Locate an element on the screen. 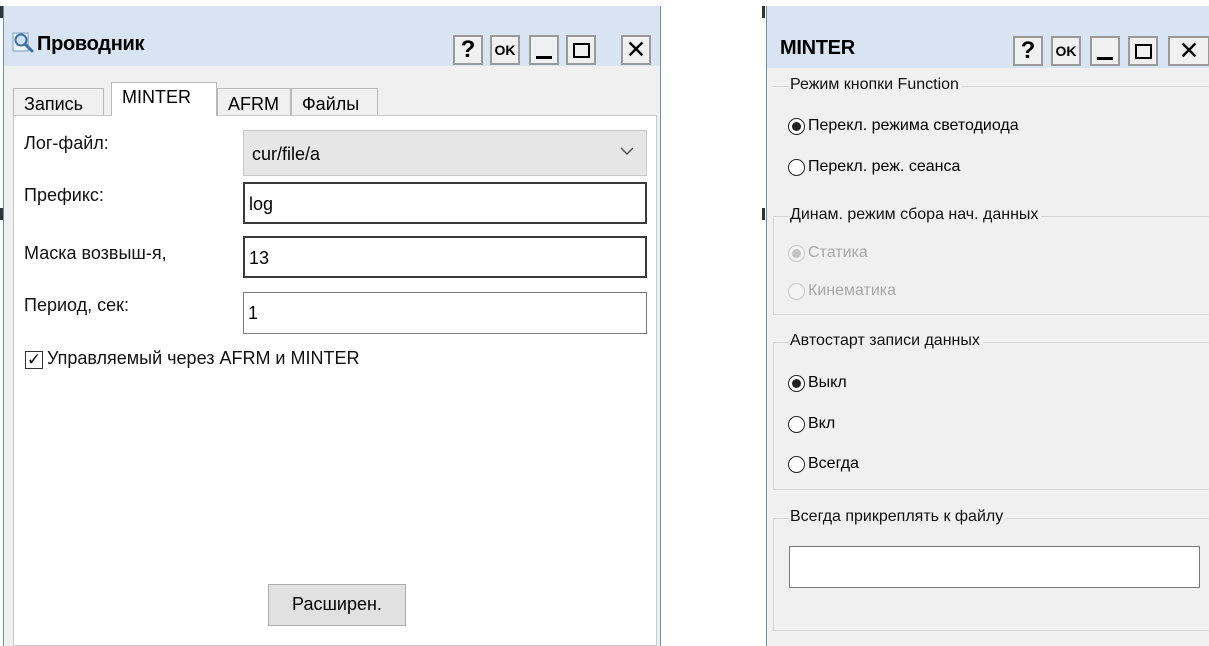 The height and width of the screenshot is (646, 1209). radio-label: Перекл. реж. сеанса is located at coordinates (884, 166).